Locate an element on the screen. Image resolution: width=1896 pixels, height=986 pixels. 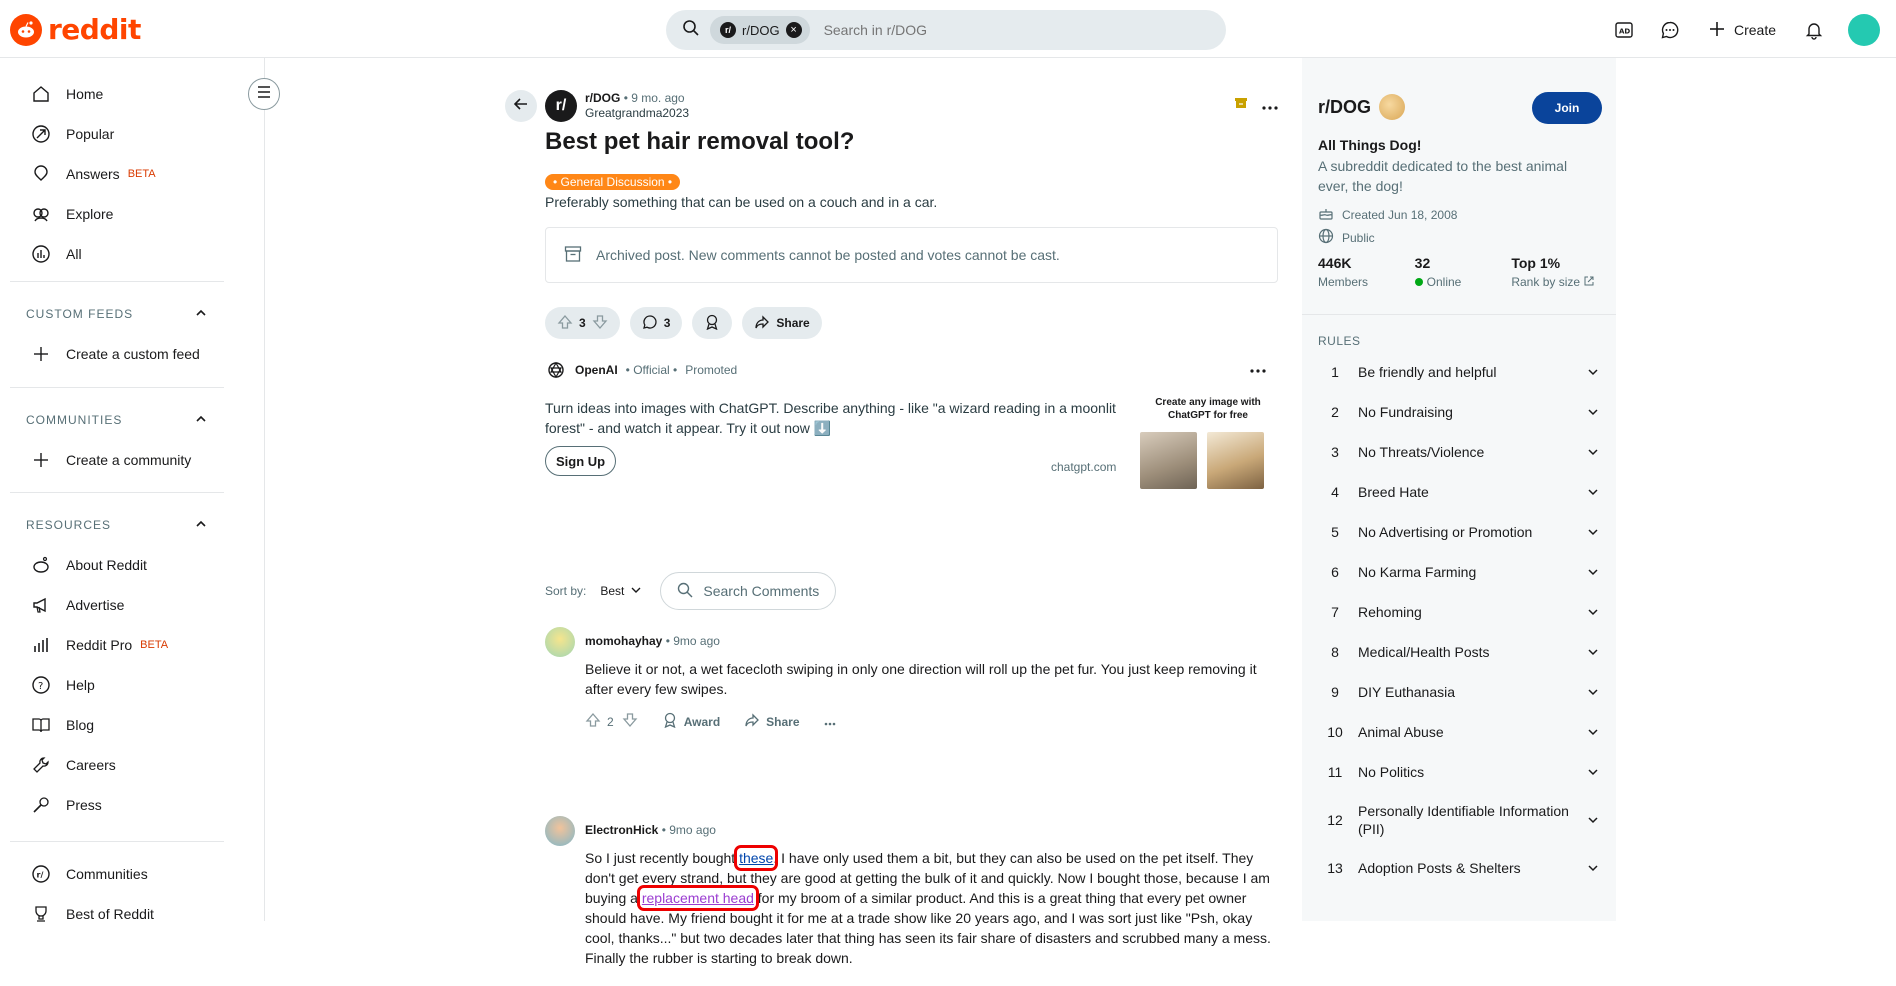
nav-item-explore: Explore is located at coordinates (117, 214).